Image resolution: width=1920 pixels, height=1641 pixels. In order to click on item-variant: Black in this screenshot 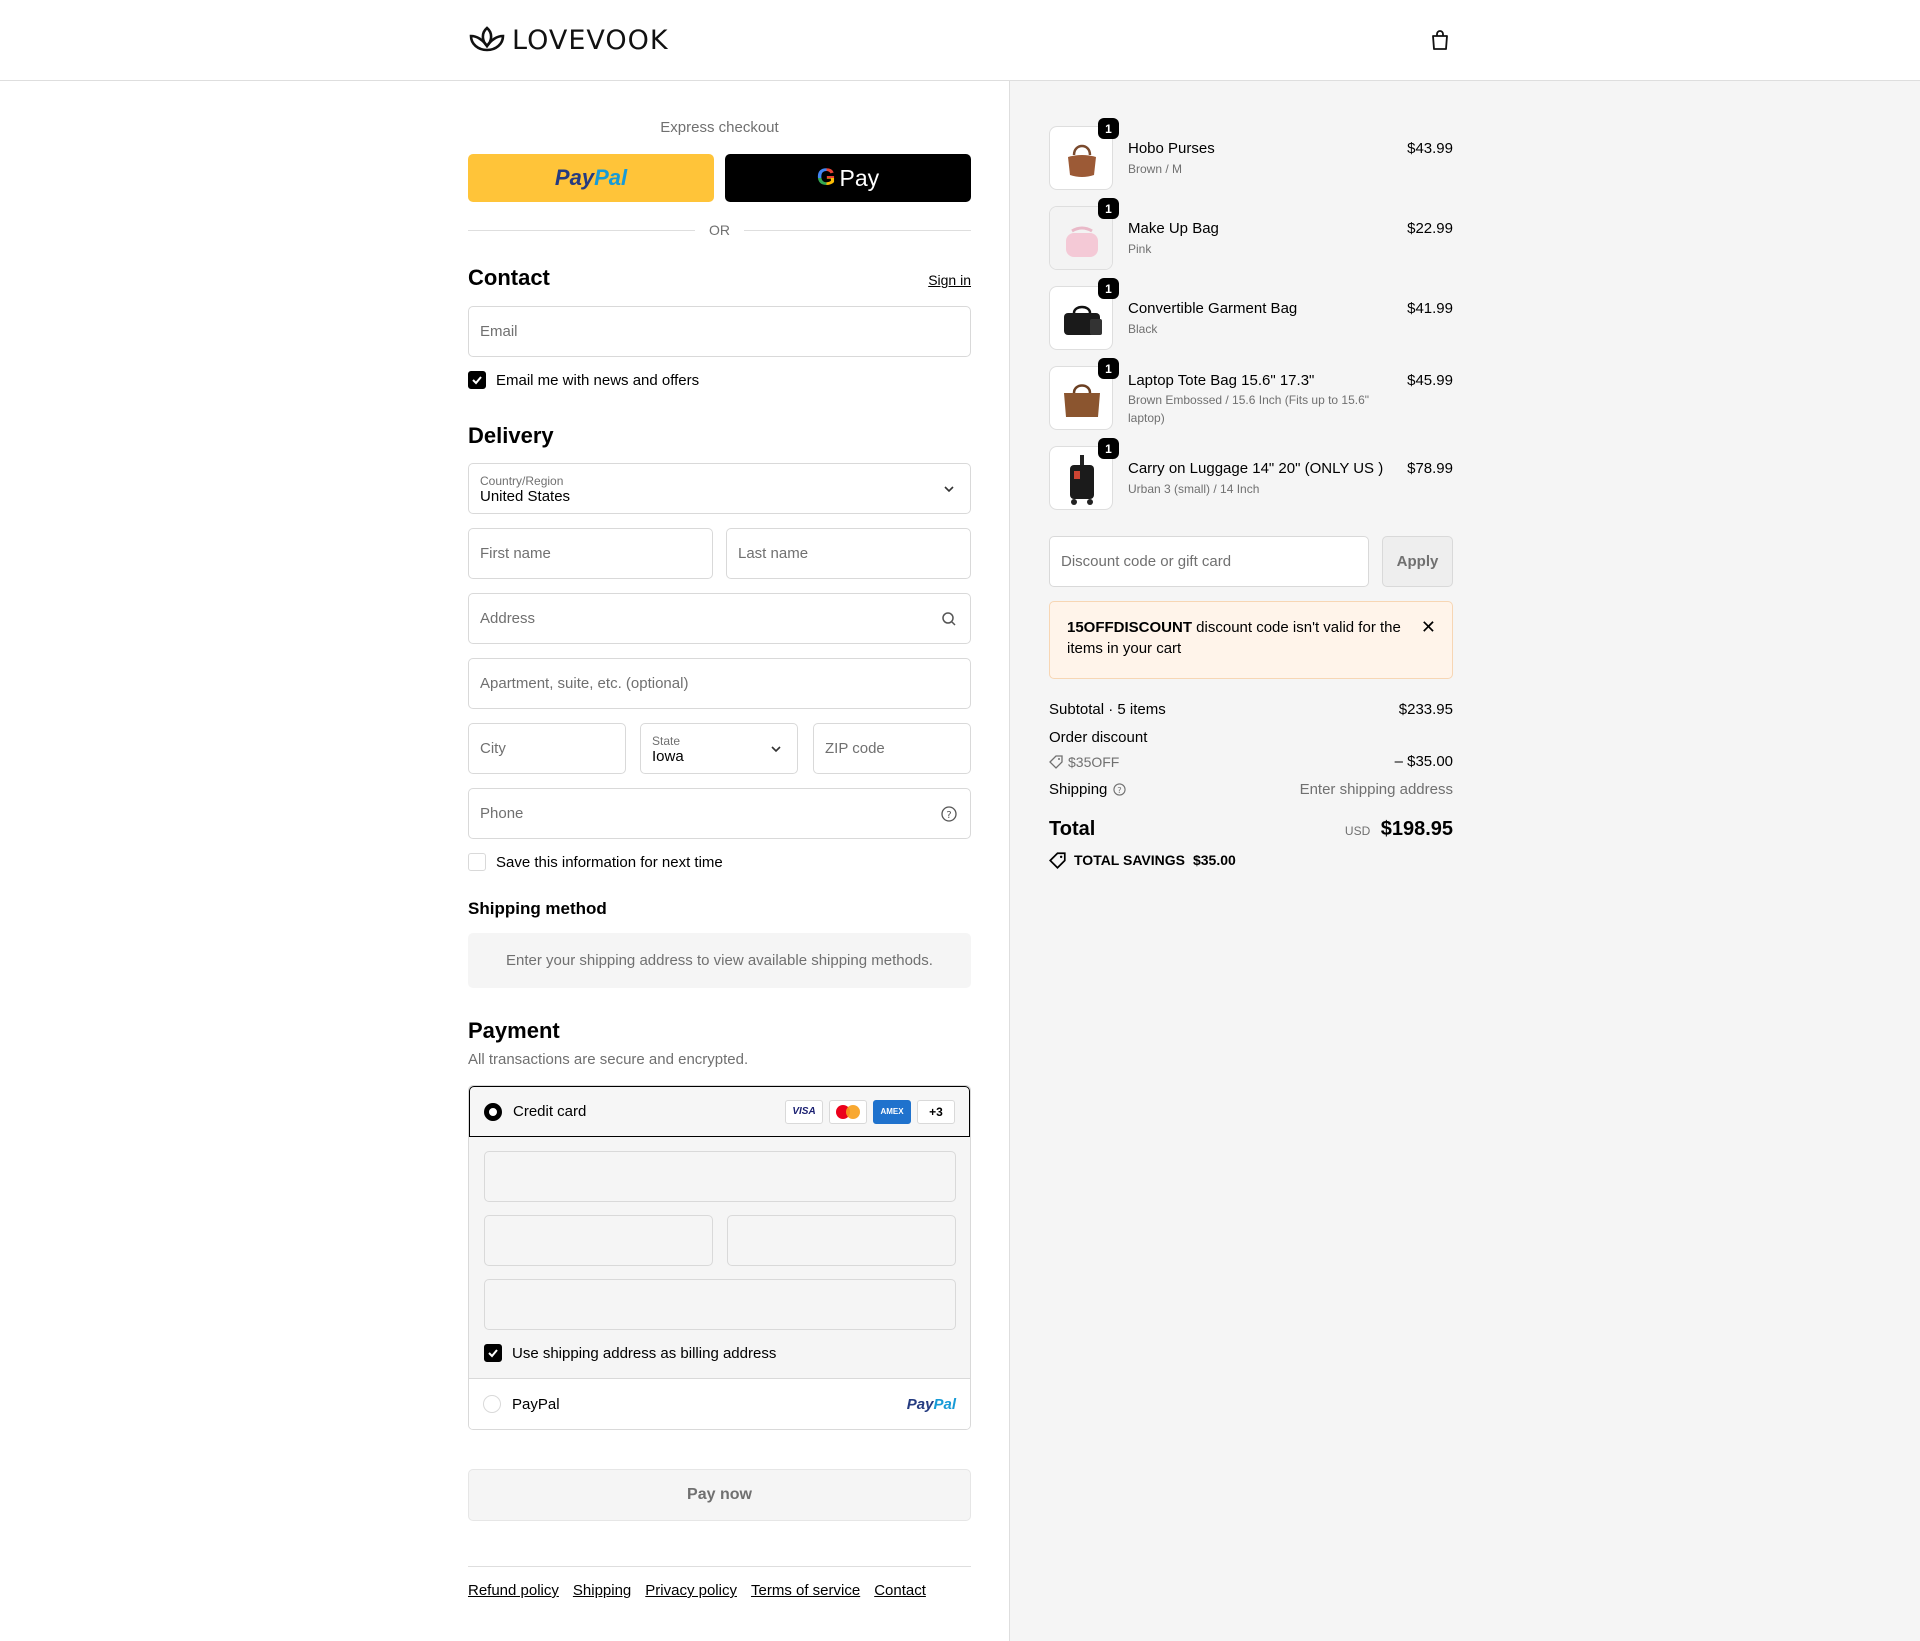, I will do `click(1143, 329)`.